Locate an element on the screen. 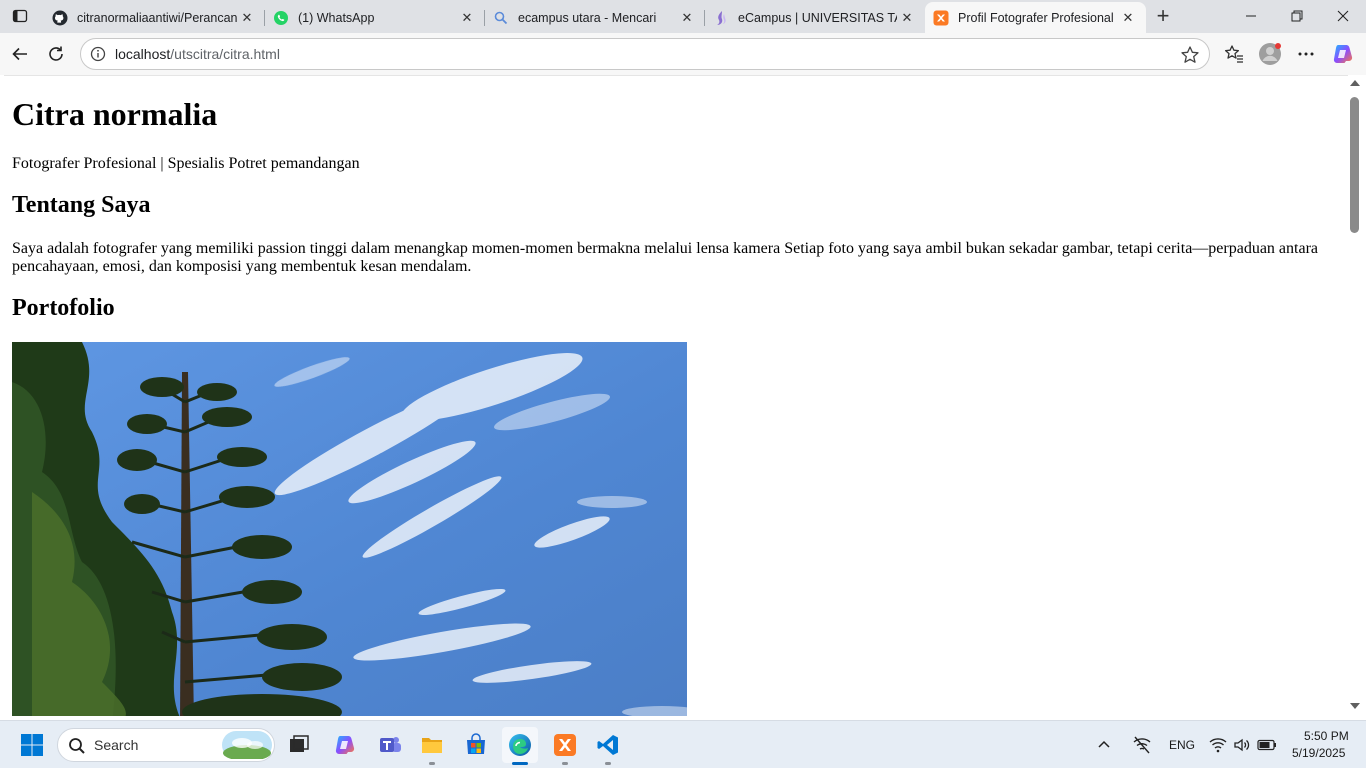 Image resolution: width=1366 pixels, height=768 pixels. page-scrollbar is located at coordinates (1355, 395).